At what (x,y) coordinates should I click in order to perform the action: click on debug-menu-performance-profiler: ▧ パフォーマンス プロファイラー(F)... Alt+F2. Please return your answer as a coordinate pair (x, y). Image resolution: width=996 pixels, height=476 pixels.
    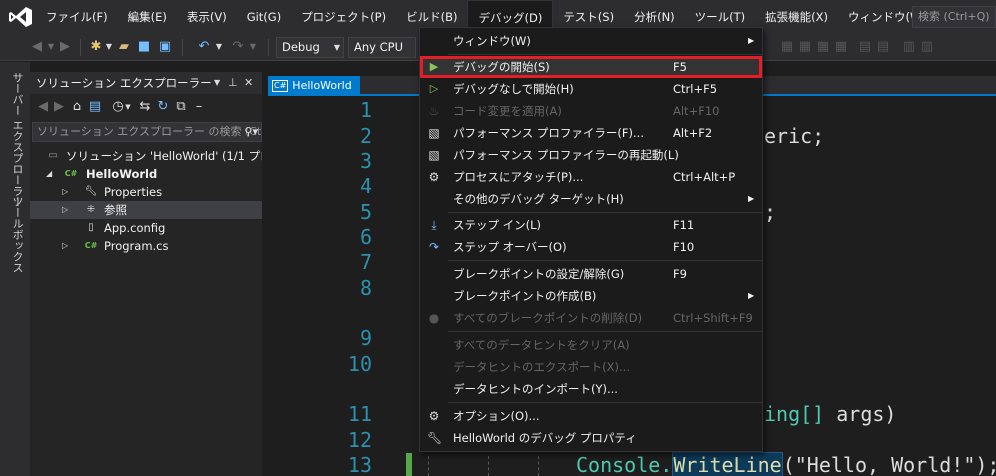
    Looking at the image, I should click on (591, 133).